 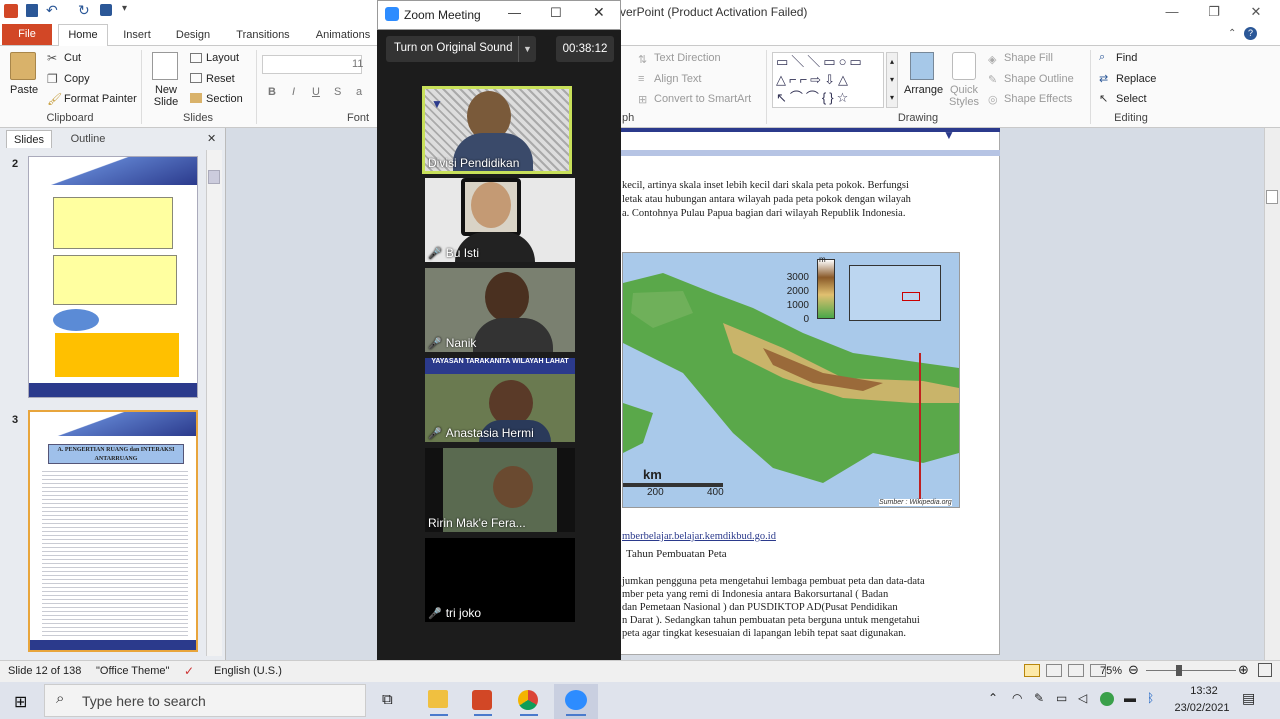 What do you see at coordinates (165, 66) in the screenshot?
I see `new-slide-icon` at bounding box center [165, 66].